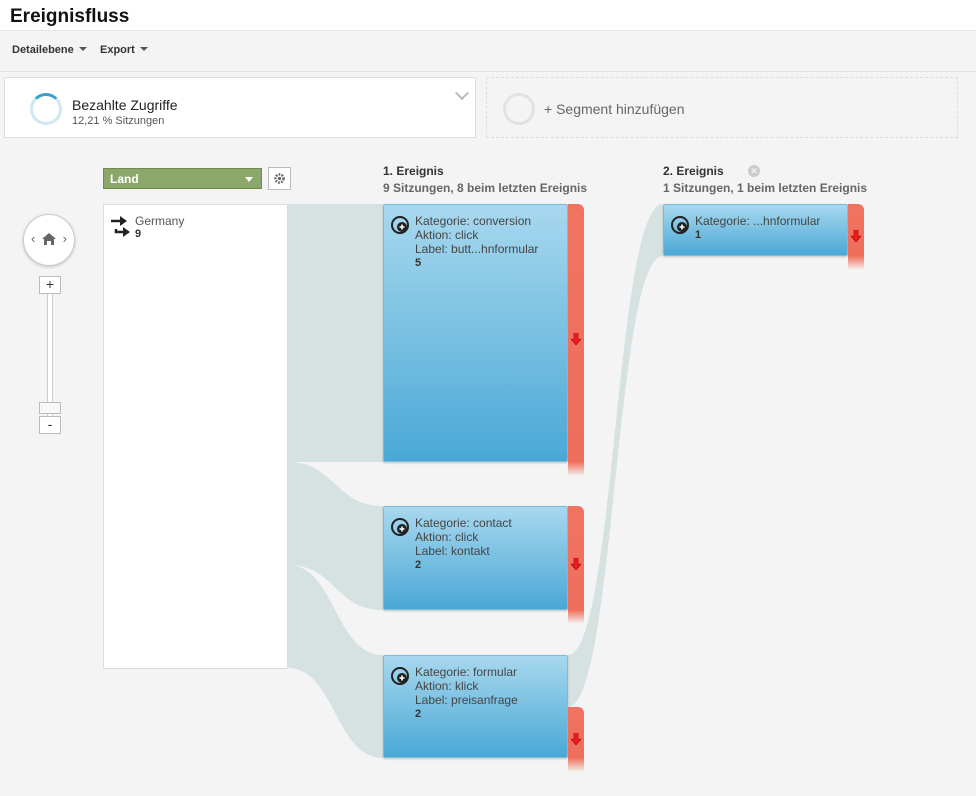 The width and height of the screenshot is (976, 796). I want to click on column-title-event-1: 1. Ereignis, so click(413, 171).